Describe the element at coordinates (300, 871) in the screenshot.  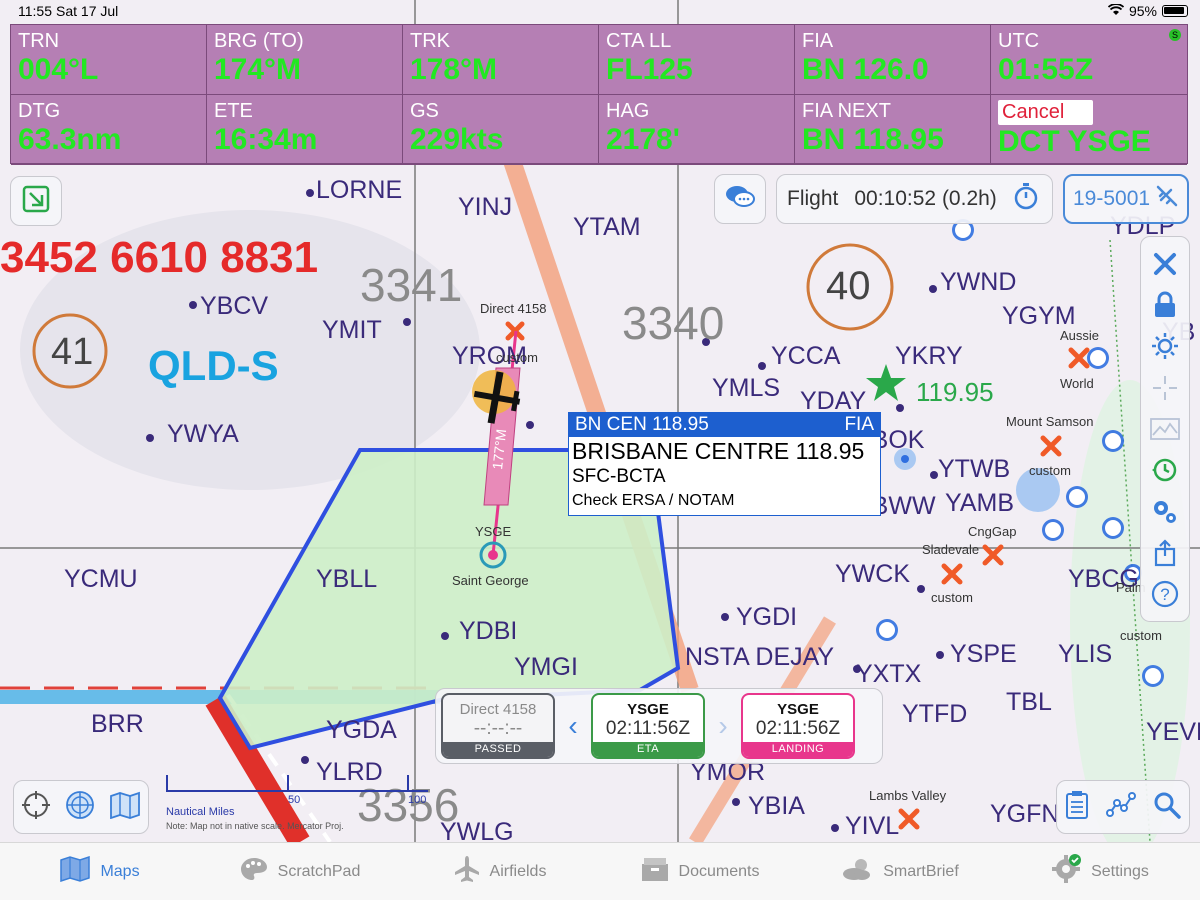
I see `tab-scratchpad: ScratchPad` at that location.